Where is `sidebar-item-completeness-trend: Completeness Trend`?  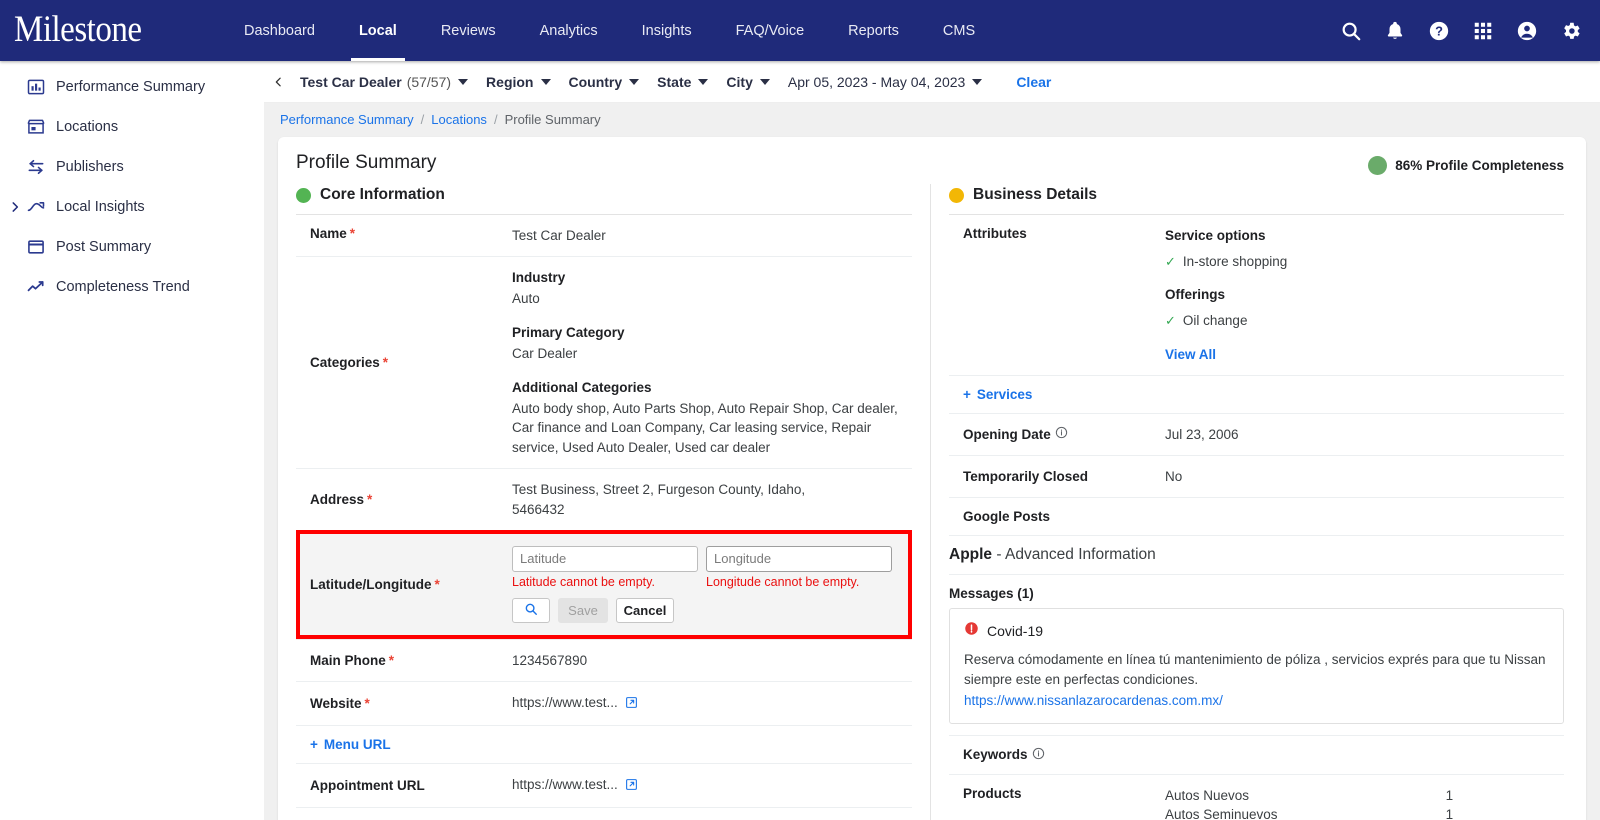 sidebar-item-completeness-trend: Completeness Trend is located at coordinates (132, 287).